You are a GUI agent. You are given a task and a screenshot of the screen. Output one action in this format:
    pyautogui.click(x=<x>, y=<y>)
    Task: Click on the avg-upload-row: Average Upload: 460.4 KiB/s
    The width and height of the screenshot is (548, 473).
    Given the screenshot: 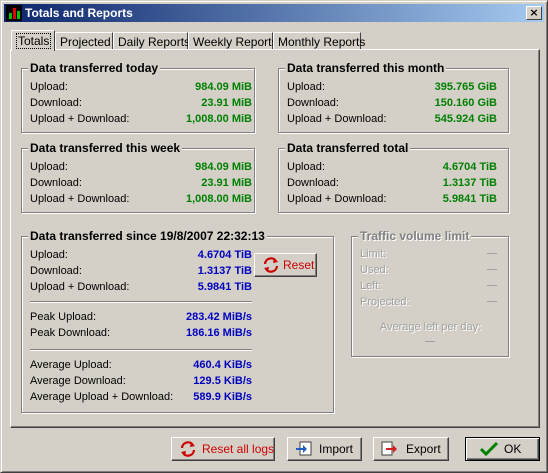 What is the action you would take?
    pyautogui.click(x=141, y=365)
    